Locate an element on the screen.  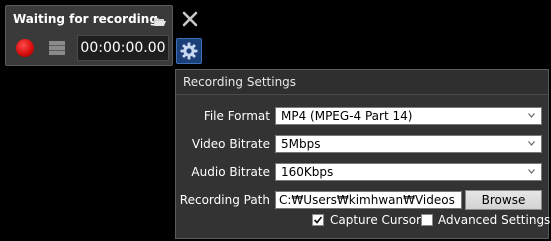
video-bitrate-select: 5Mbps is located at coordinates (408, 144).